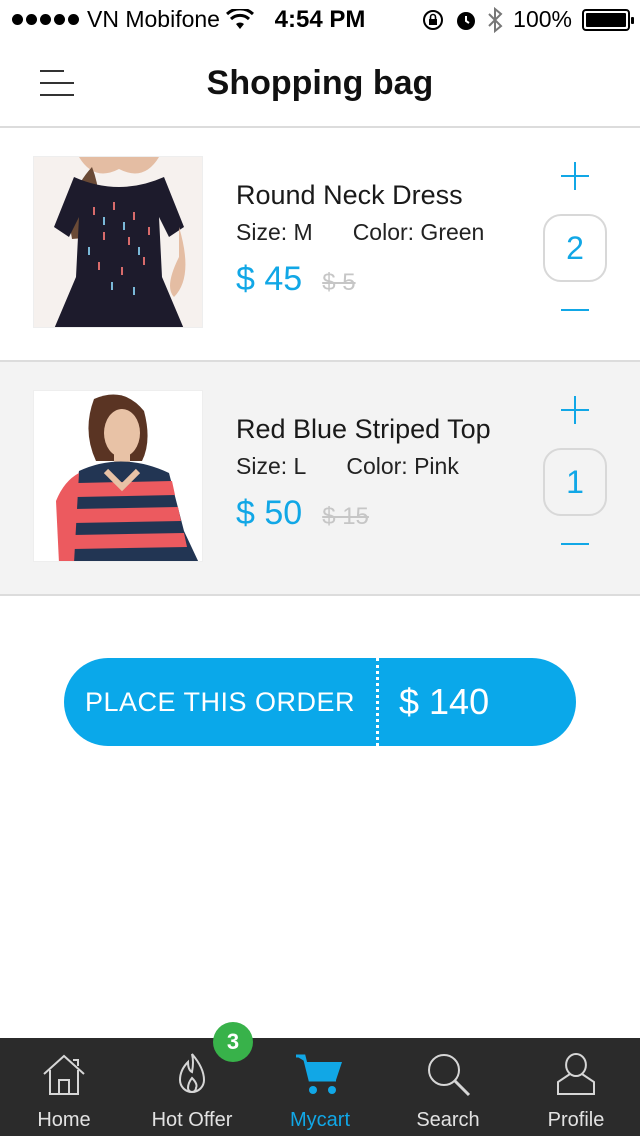 This screenshot has height=1136, width=640. I want to click on tab-profile: Profile, so click(576, 1087).